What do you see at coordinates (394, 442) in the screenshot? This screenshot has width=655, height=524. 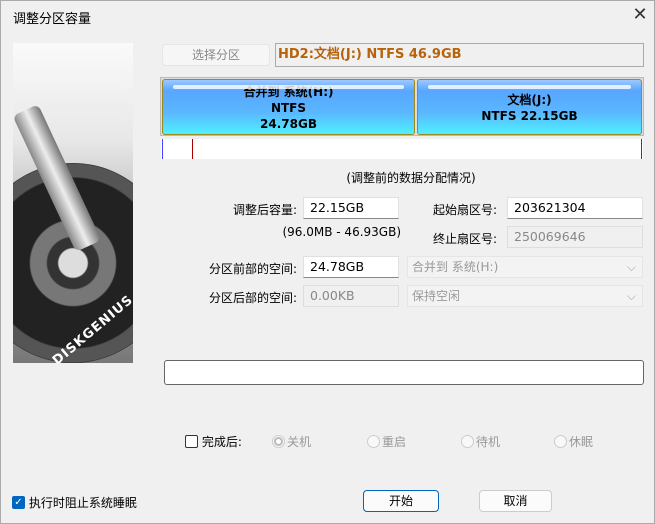 I see `radio-label: 重启` at bounding box center [394, 442].